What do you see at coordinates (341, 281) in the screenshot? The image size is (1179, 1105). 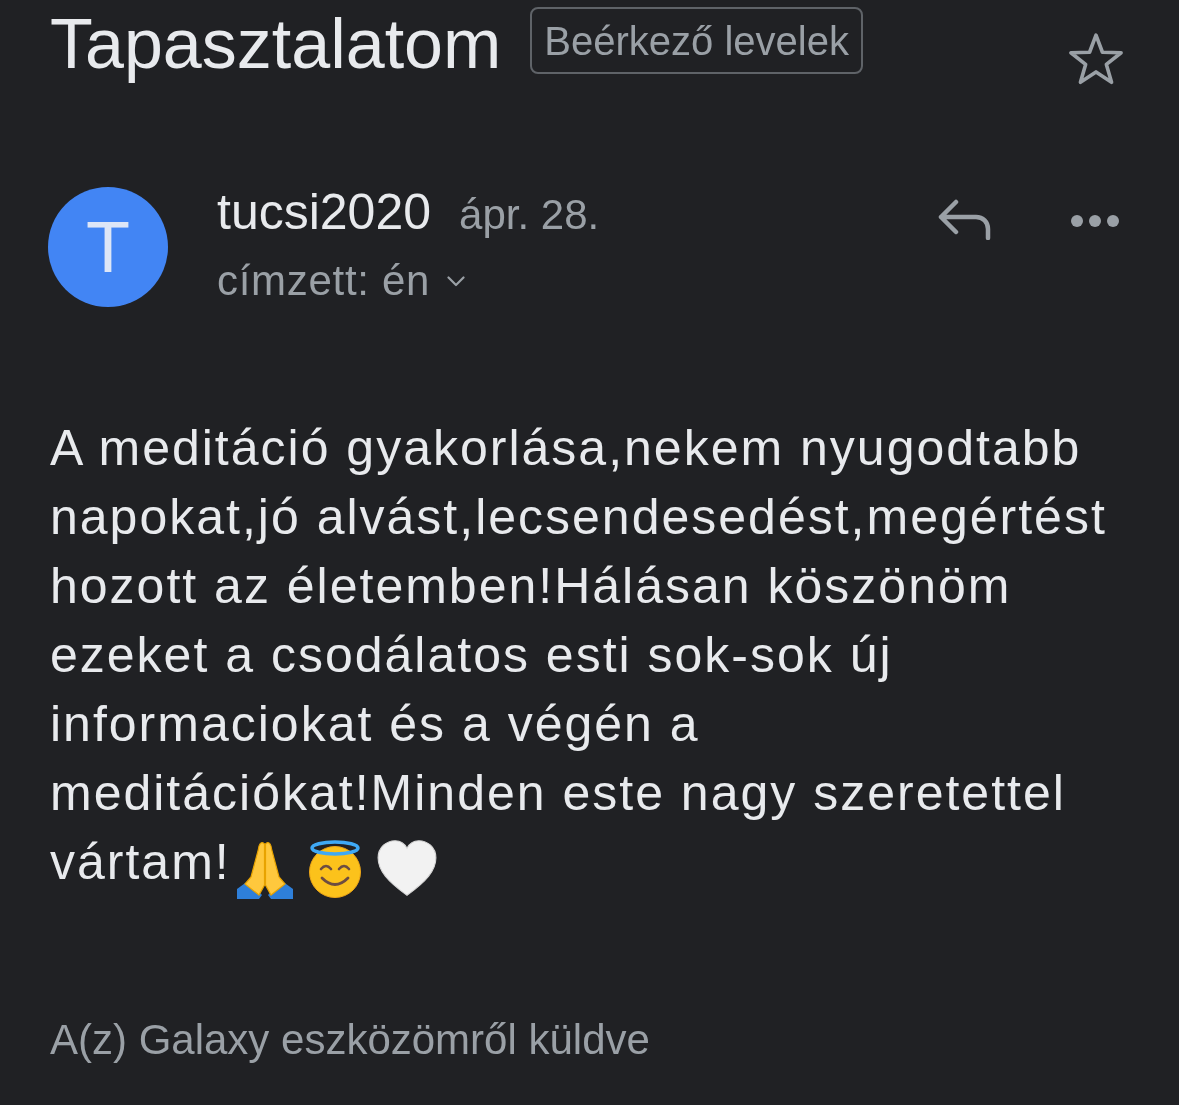 I see `recipient-details-toggle: címzett: én` at bounding box center [341, 281].